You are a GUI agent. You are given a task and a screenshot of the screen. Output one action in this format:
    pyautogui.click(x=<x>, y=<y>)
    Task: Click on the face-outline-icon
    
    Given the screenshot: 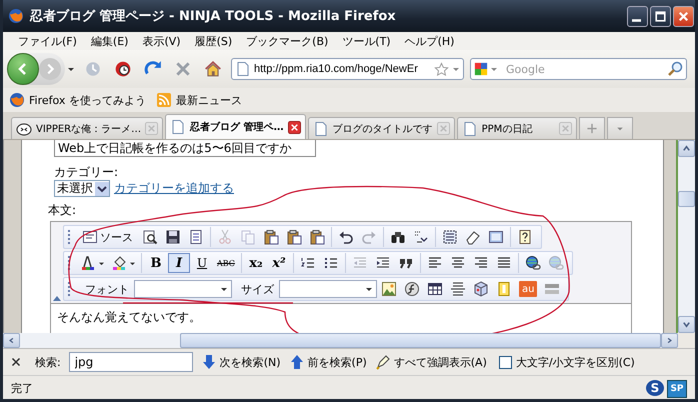 What is the action you would take?
    pyautogui.click(x=24, y=128)
    